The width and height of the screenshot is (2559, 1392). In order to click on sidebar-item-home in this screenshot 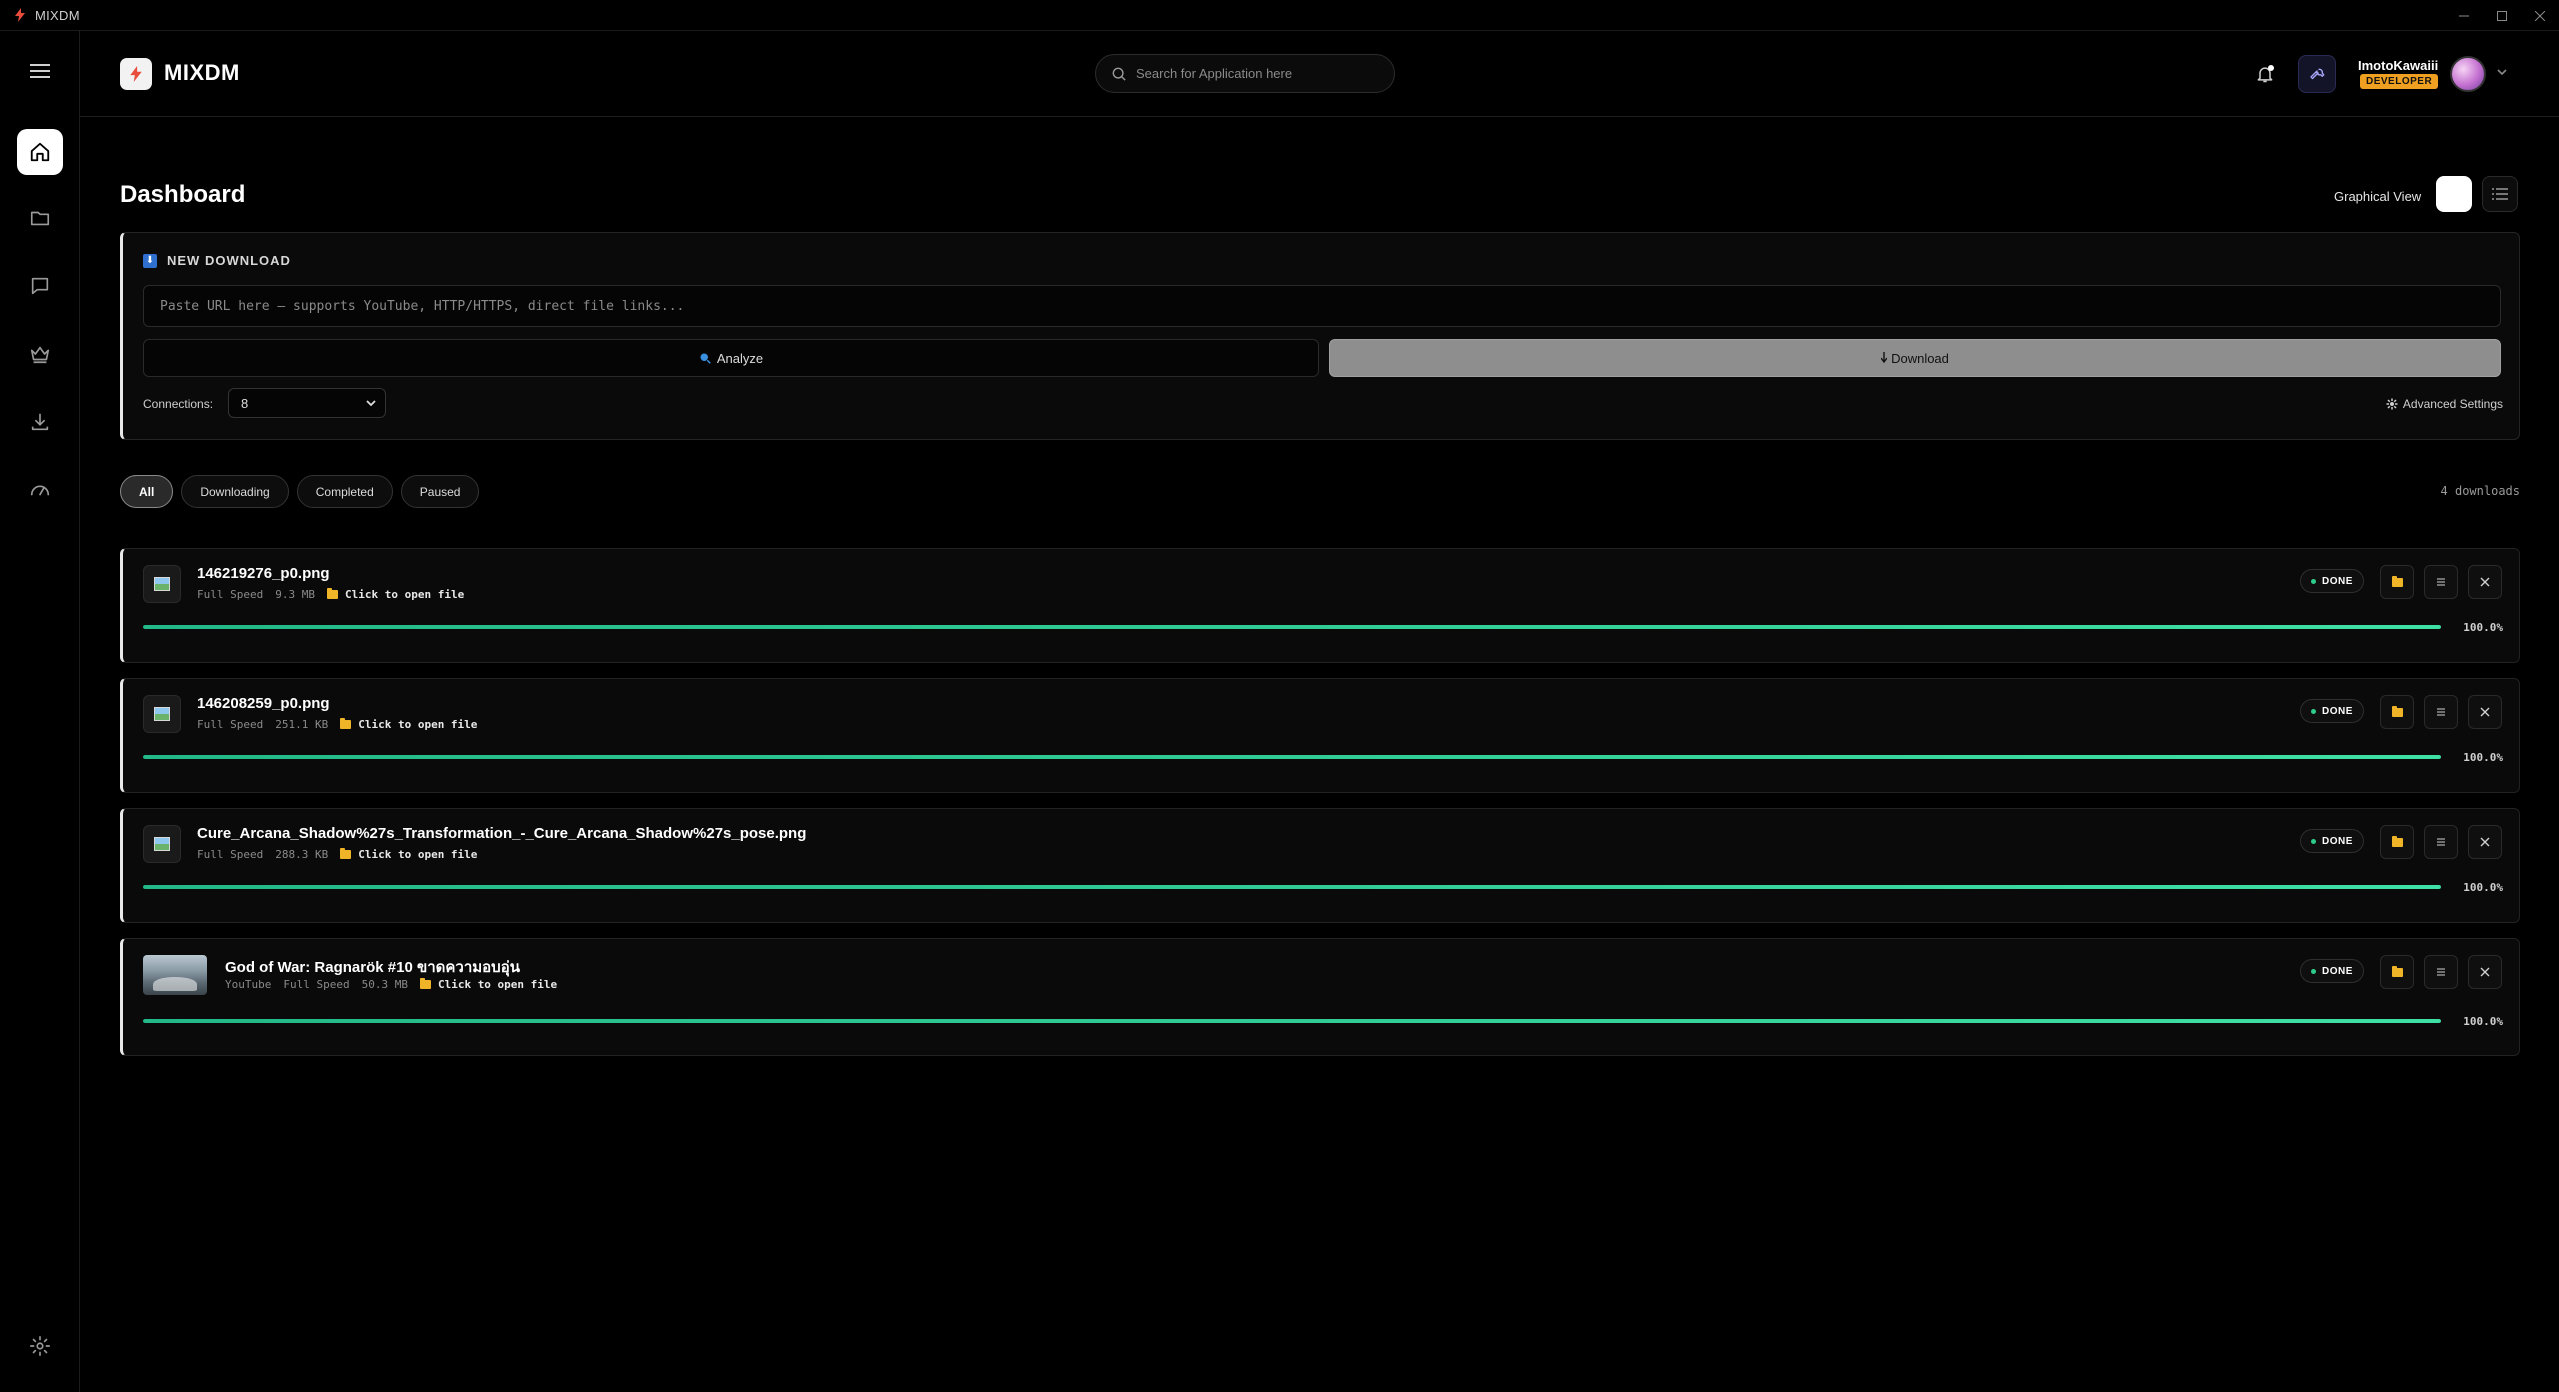, I will do `click(40, 152)`.